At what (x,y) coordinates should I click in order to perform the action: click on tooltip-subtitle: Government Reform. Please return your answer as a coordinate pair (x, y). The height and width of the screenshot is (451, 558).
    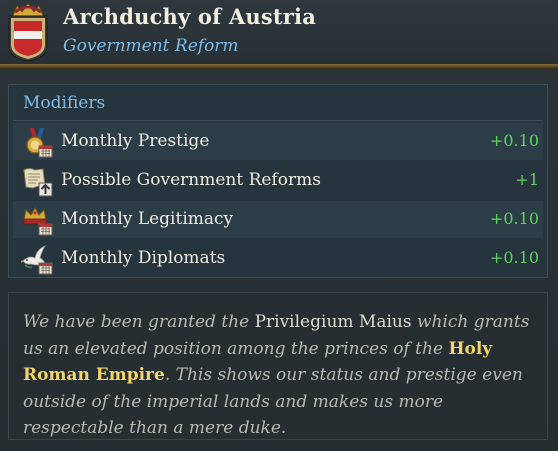
    Looking at the image, I should click on (151, 46).